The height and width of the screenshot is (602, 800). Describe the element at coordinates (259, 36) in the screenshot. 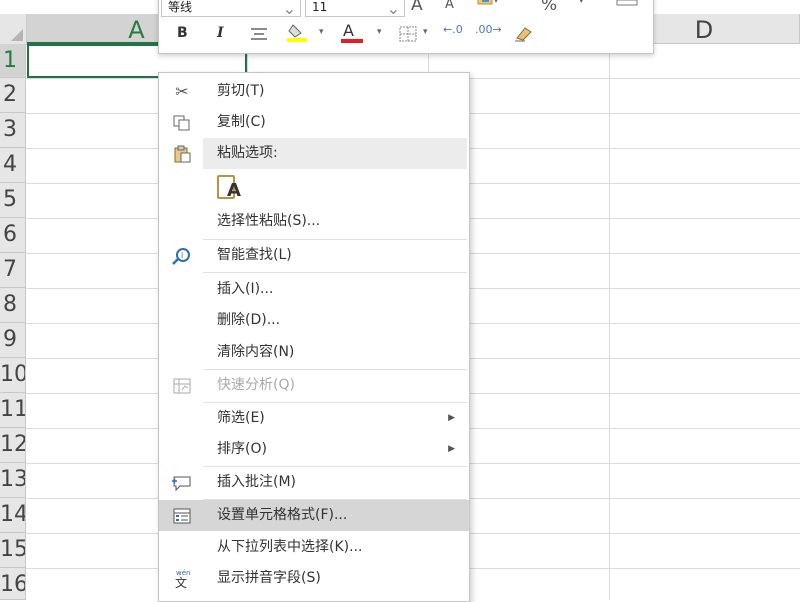

I see `align-center-icon` at that location.